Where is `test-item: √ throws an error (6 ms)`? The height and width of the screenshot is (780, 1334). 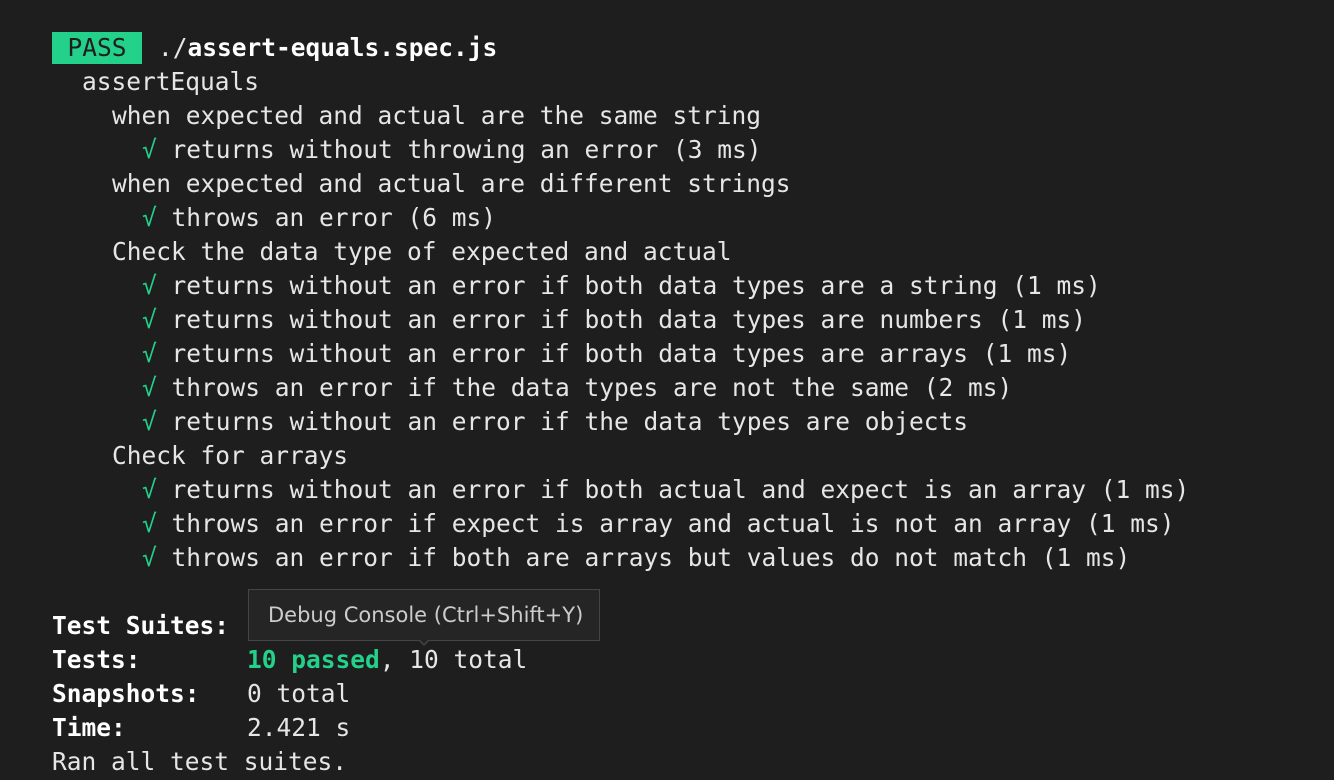
test-item: √ throws an error (6 ms) is located at coordinates (319, 218).